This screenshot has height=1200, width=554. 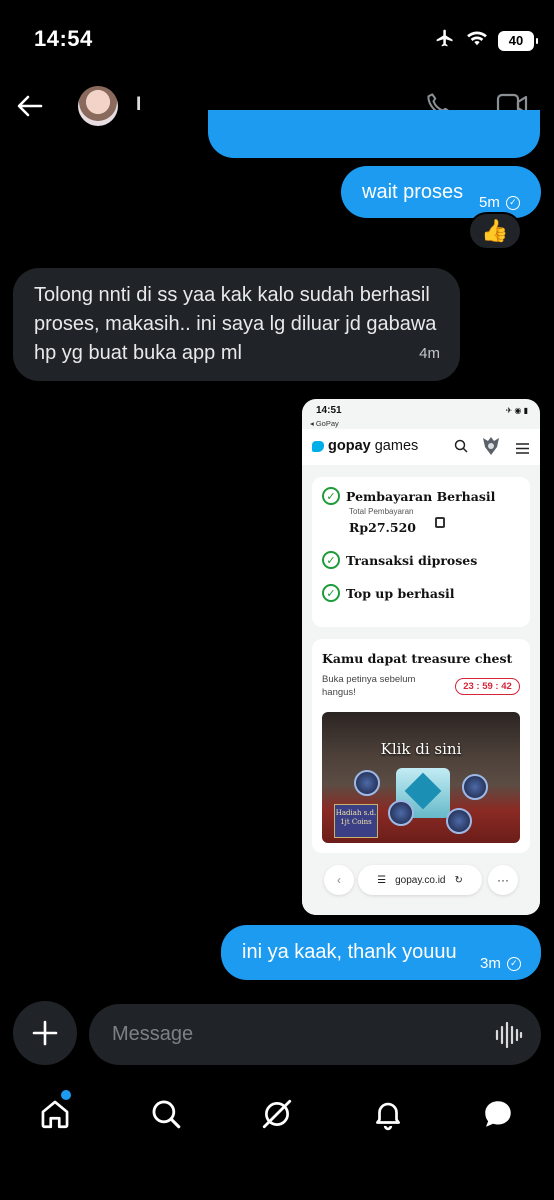 I want to click on message-composer, so click(x=315, y=1034).